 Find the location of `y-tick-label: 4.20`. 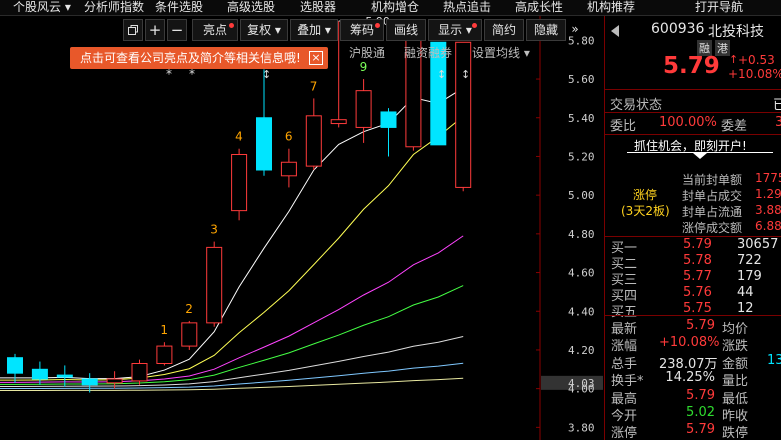

y-tick-label: 4.20 is located at coordinates (581, 350).